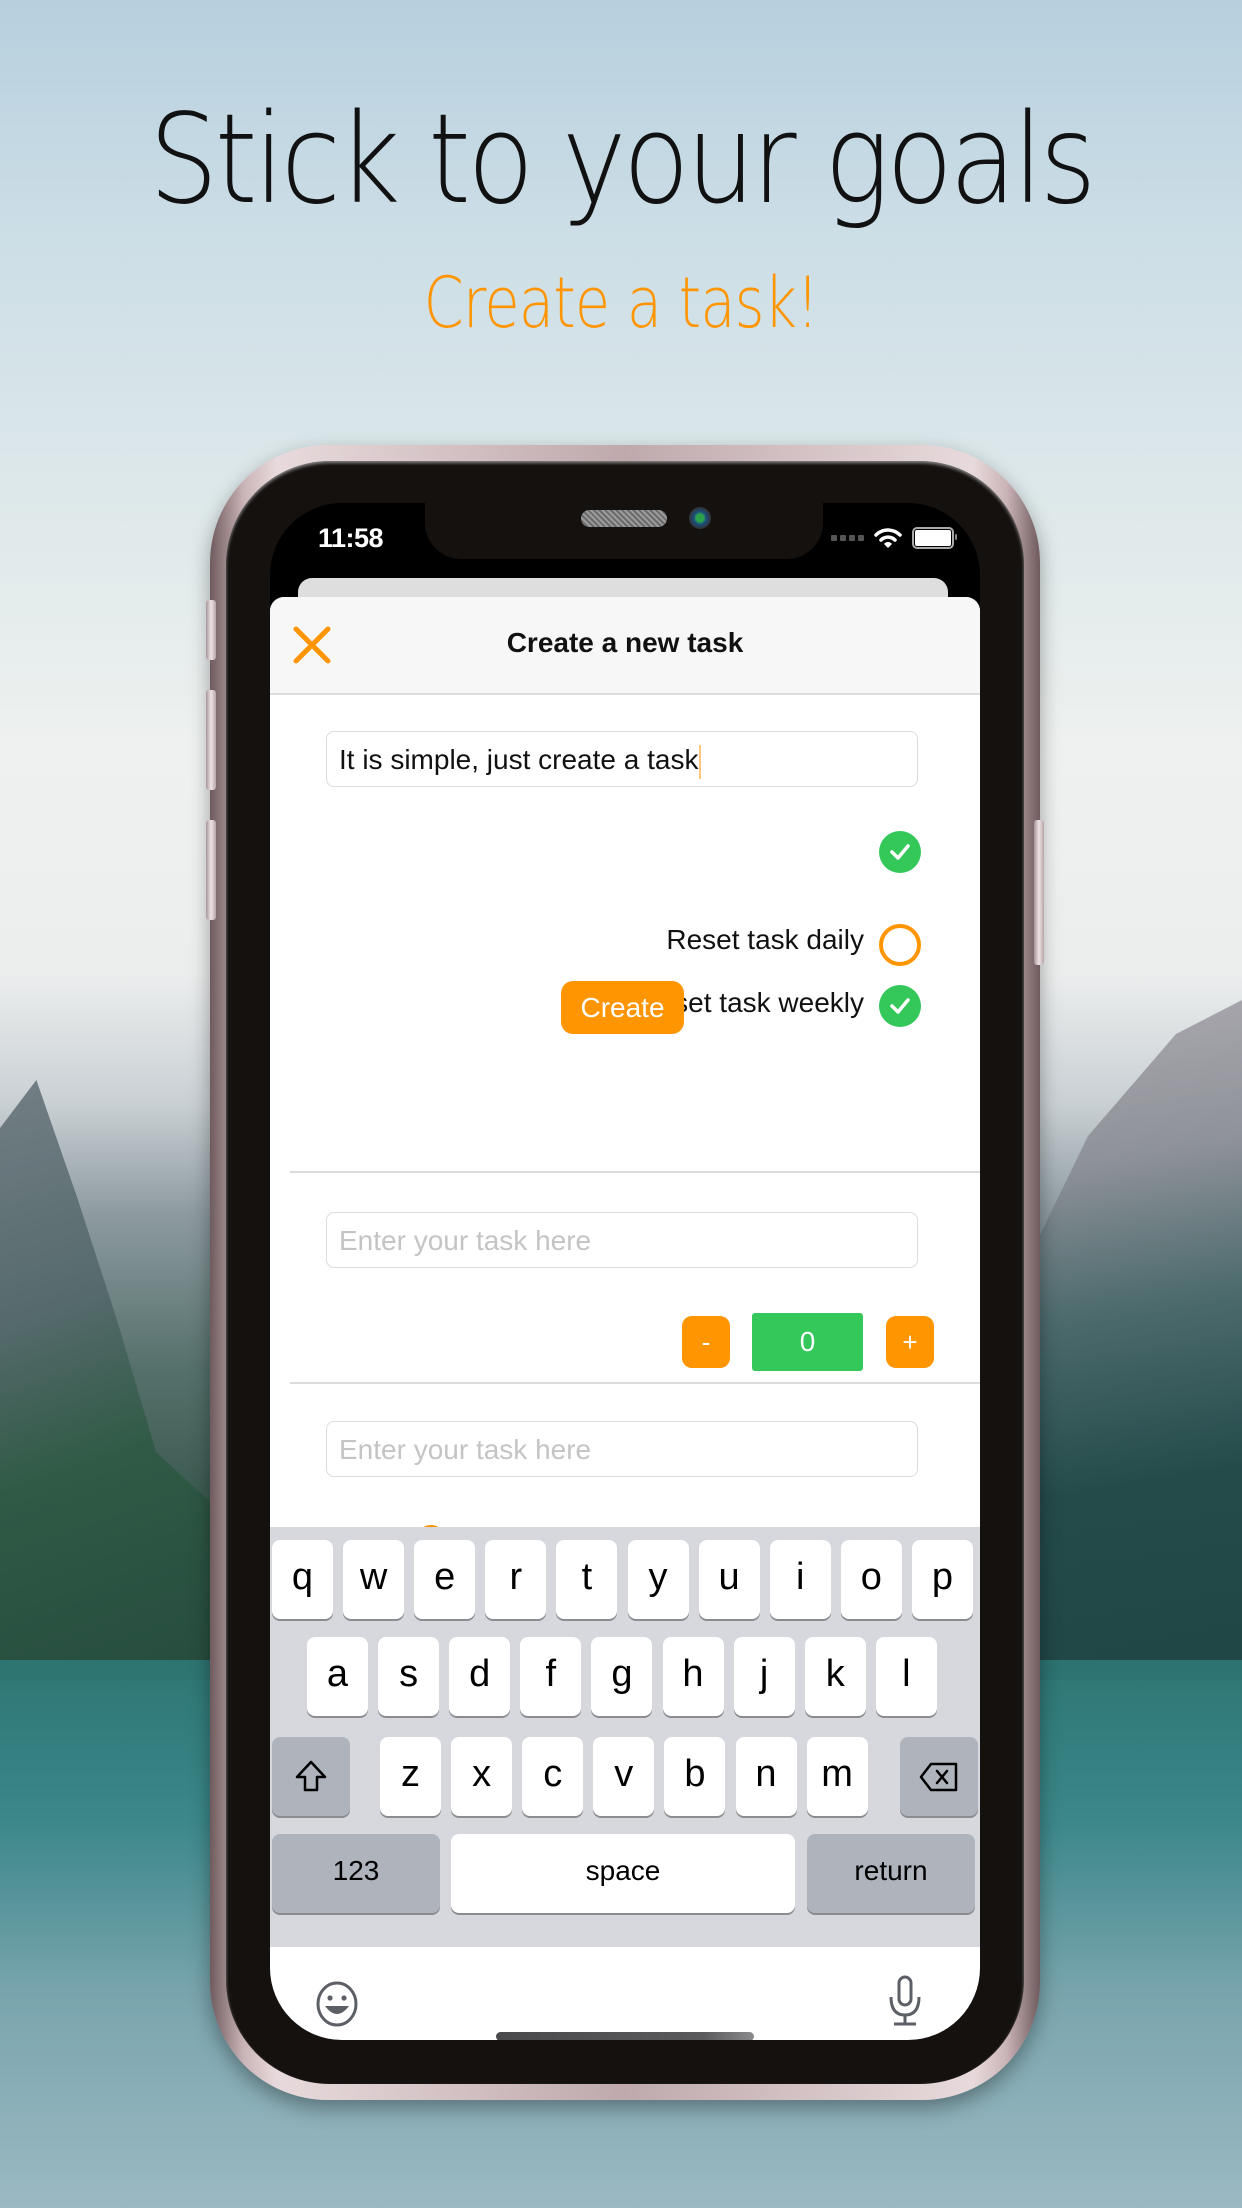 The width and height of the screenshot is (1242, 2208). I want to click on key-r: r, so click(516, 1579).